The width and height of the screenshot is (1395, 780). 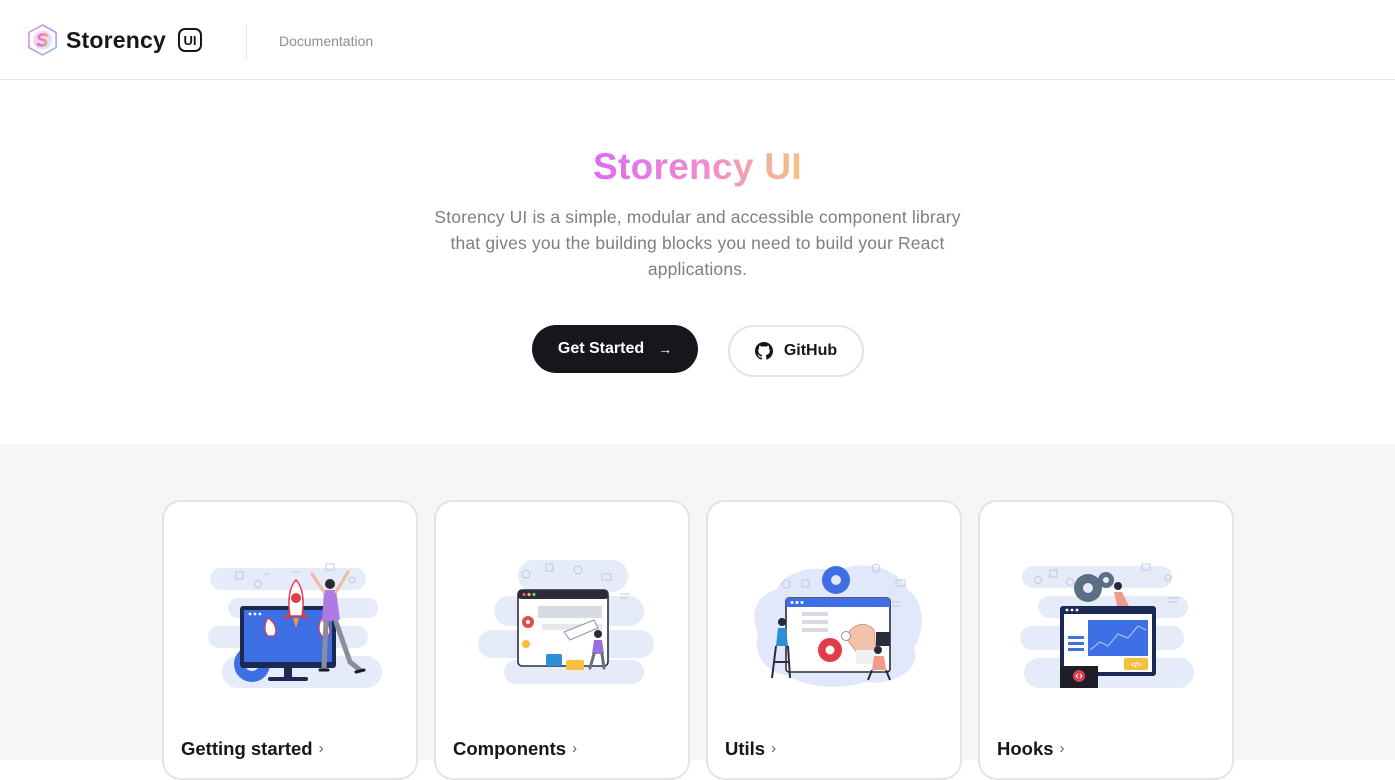 What do you see at coordinates (326, 41) in the screenshot?
I see `nav-documentation-link: Documentation` at bounding box center [326, 41].